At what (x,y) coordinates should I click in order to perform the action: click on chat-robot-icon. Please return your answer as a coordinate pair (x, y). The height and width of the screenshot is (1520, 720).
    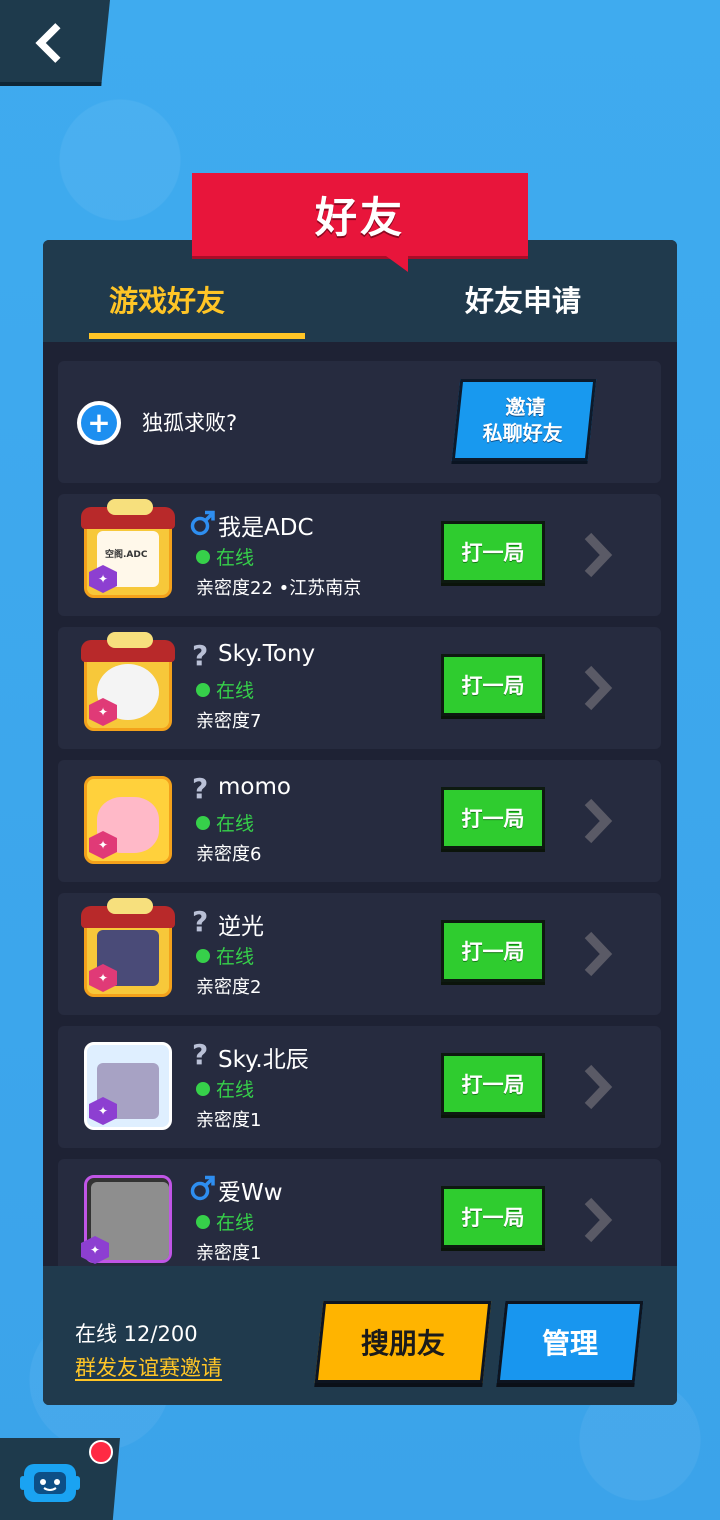
    Looking at the image, I should click on (50, 1483).